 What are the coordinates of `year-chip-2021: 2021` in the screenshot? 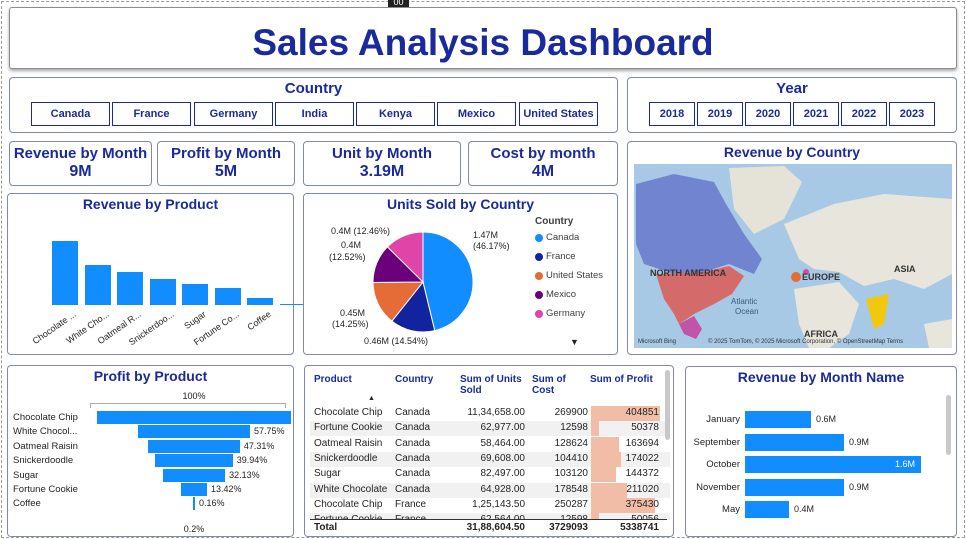 It's located at (816, 114).